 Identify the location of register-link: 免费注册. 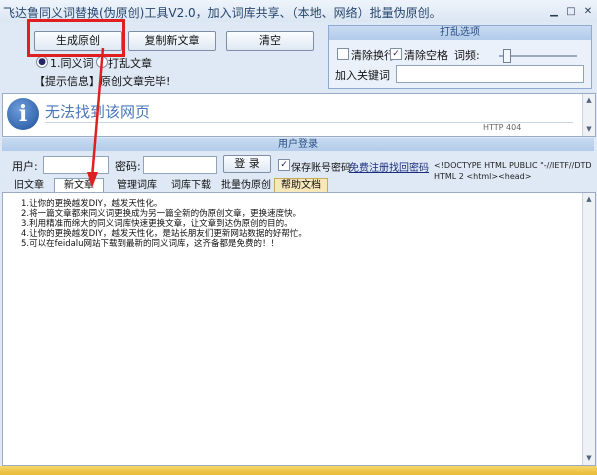
(369, 166).